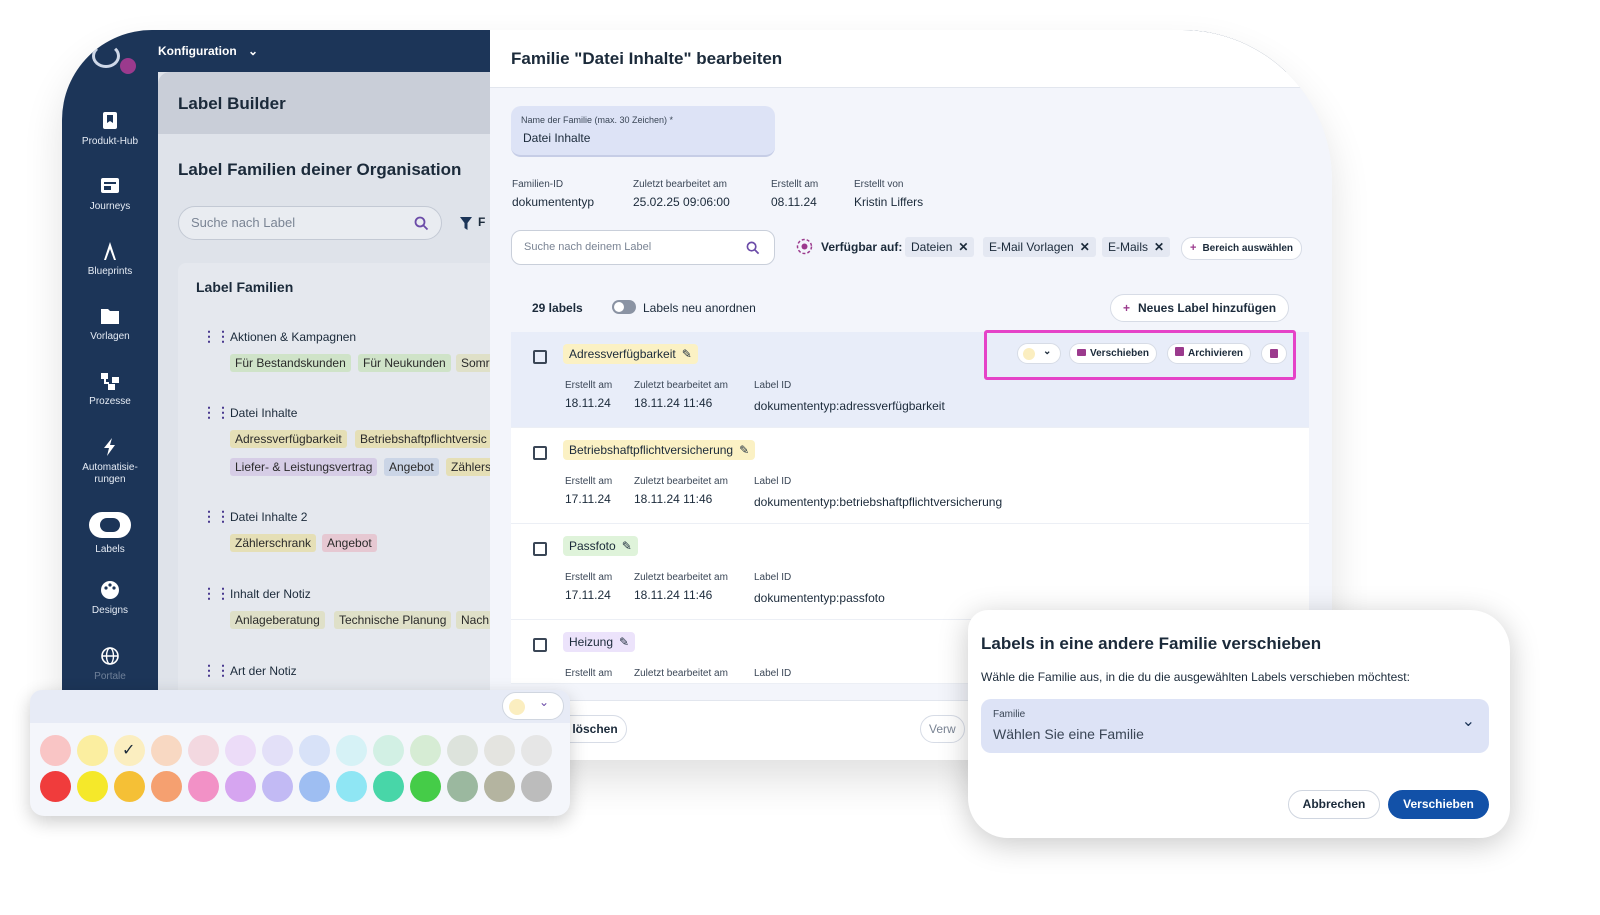 The height and width of the screenshot is (915, 1600). Describe the element at coordinates (110, 665) in the screenshot. I see `nav-item-portale: Portale` at that location.